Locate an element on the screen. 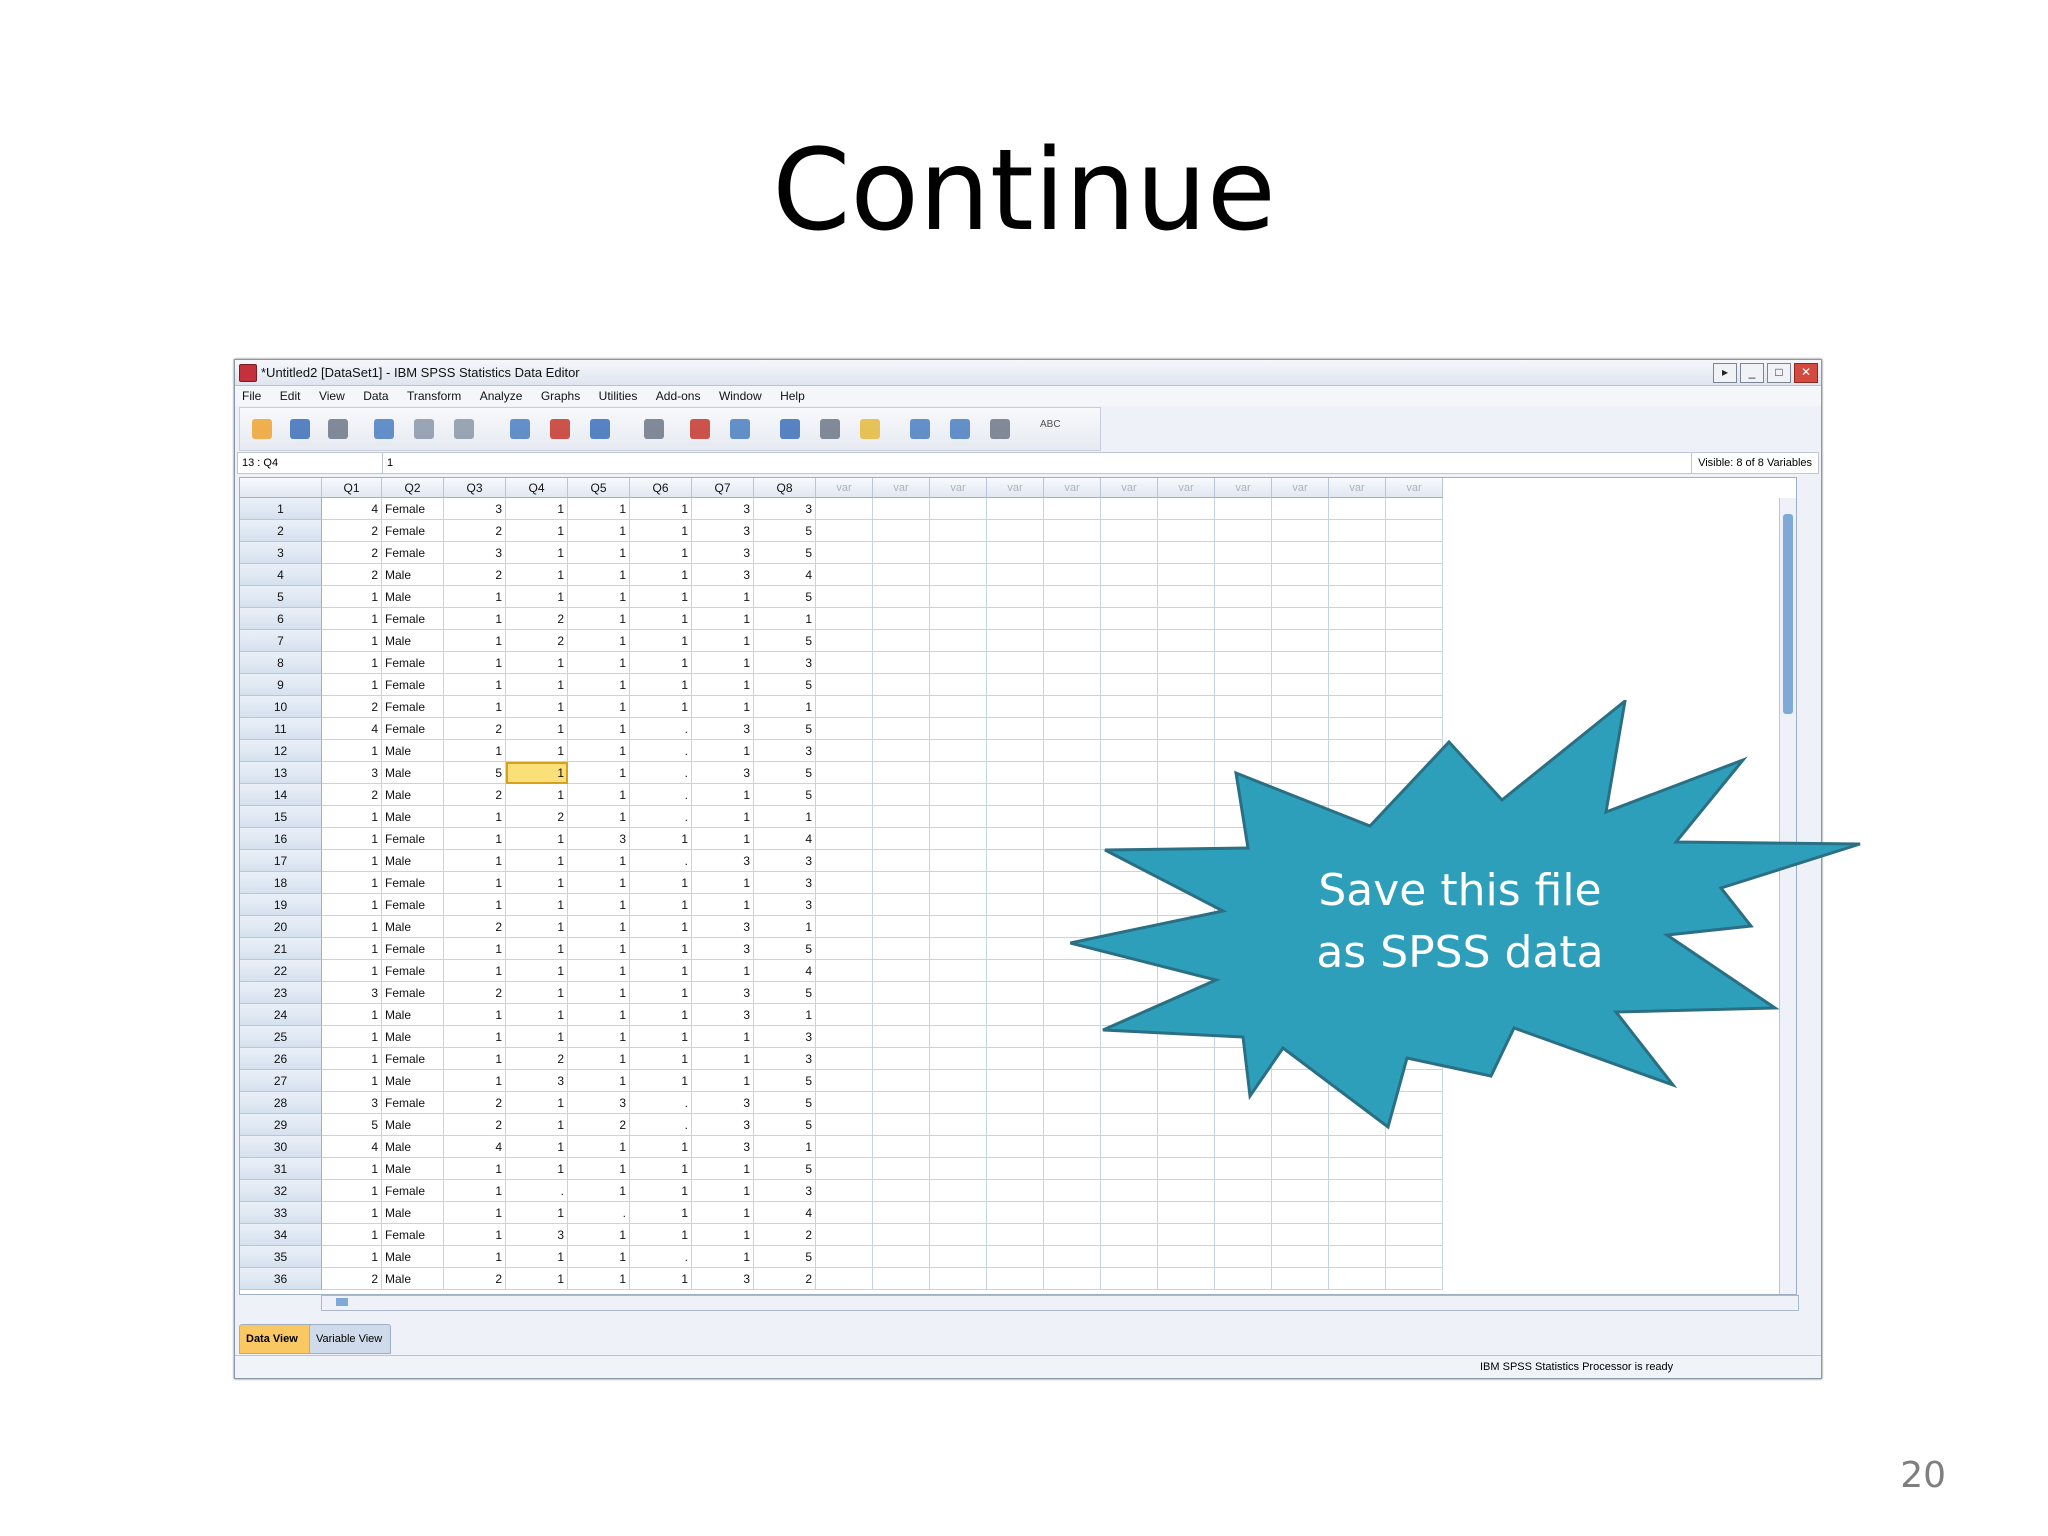 The height and width of the screenshot is (1536, 2048). undo-icon is located at coordinates (424, 429).